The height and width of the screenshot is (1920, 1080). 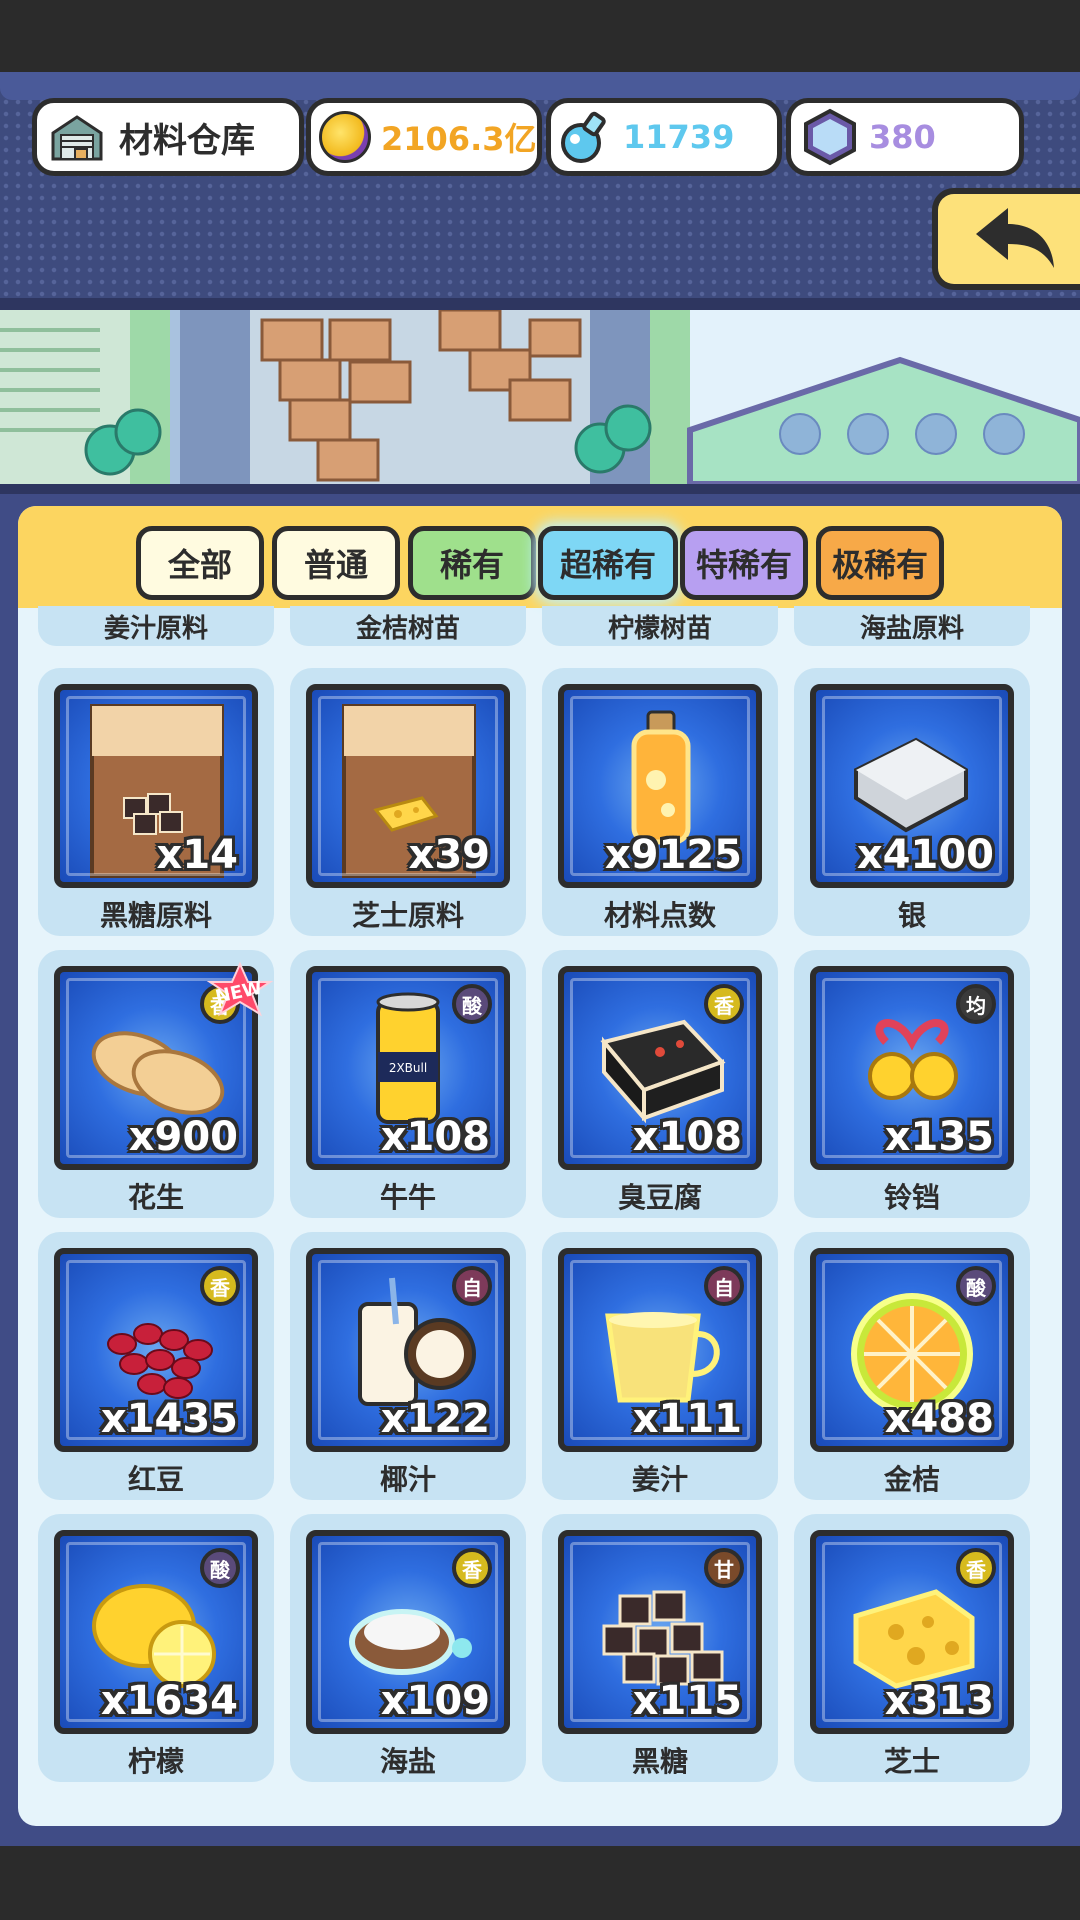 I want to click on hexagon-gem-icon, so click(x=830, y=137).